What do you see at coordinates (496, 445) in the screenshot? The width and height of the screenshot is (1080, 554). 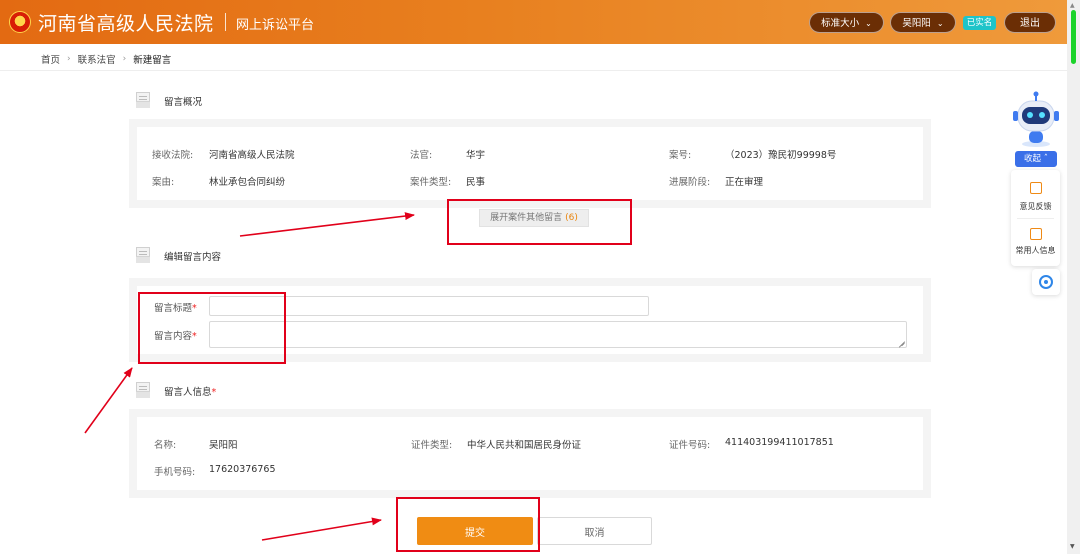 I see `field-id-type: 证件类型: 中华人民共和国居民身份证` at bounding box center [496, 445].